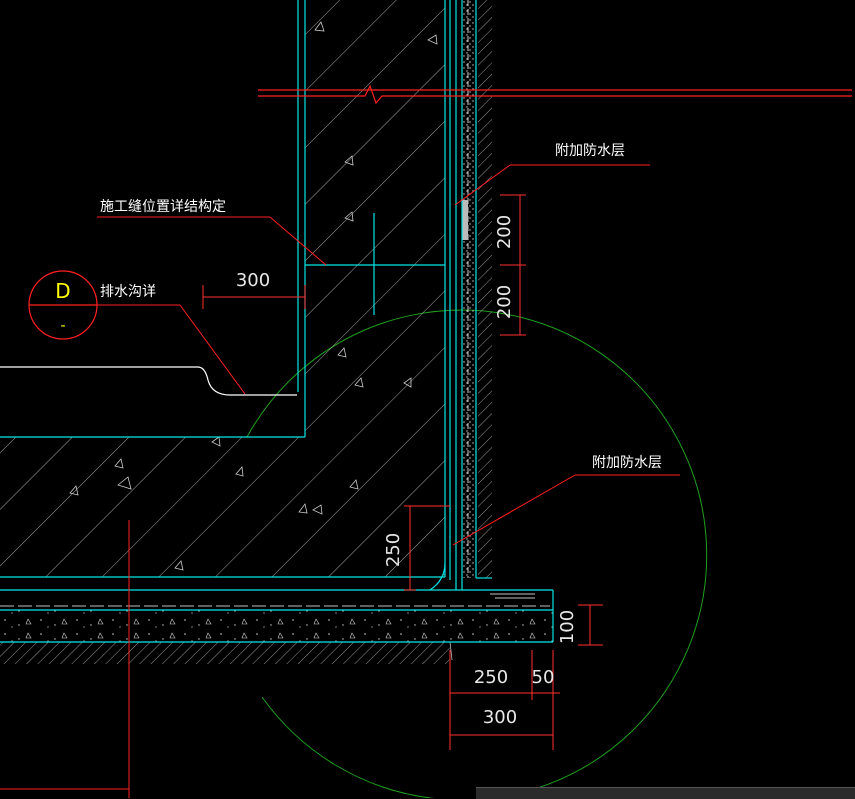 This screenshot has height=799, width=855. I want to click on detail-sheet-number: -, so click(62, 326).